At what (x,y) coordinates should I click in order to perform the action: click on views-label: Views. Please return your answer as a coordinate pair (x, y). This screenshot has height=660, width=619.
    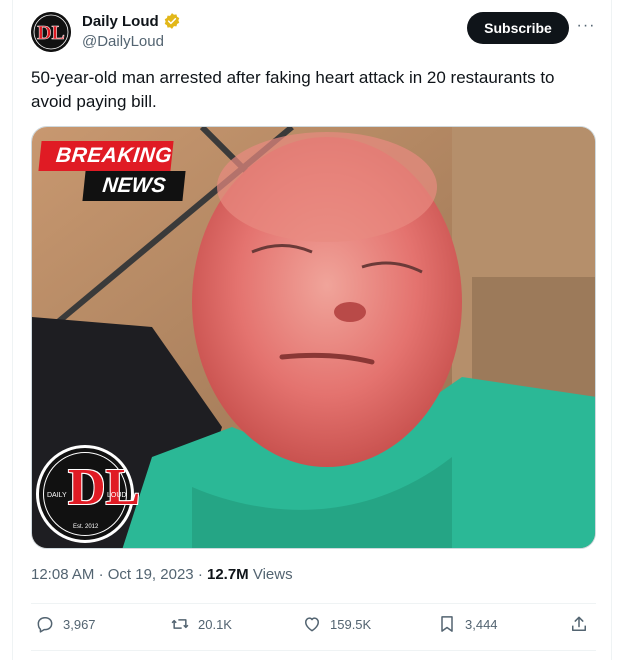
    Looking at the image, I should click on (272, 574).